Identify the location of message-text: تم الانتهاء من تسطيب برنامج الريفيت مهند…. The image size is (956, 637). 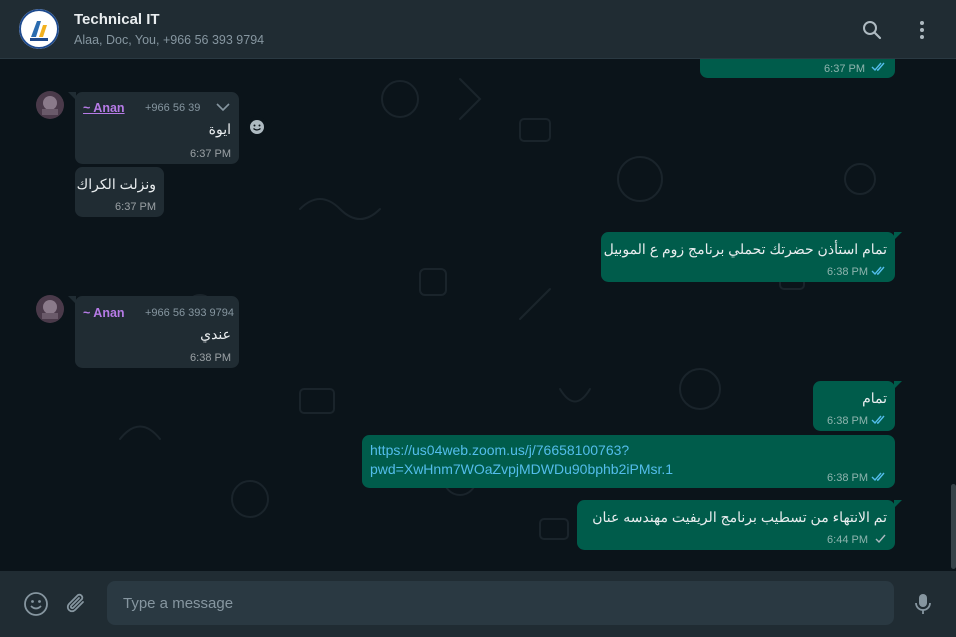
(739, 517).